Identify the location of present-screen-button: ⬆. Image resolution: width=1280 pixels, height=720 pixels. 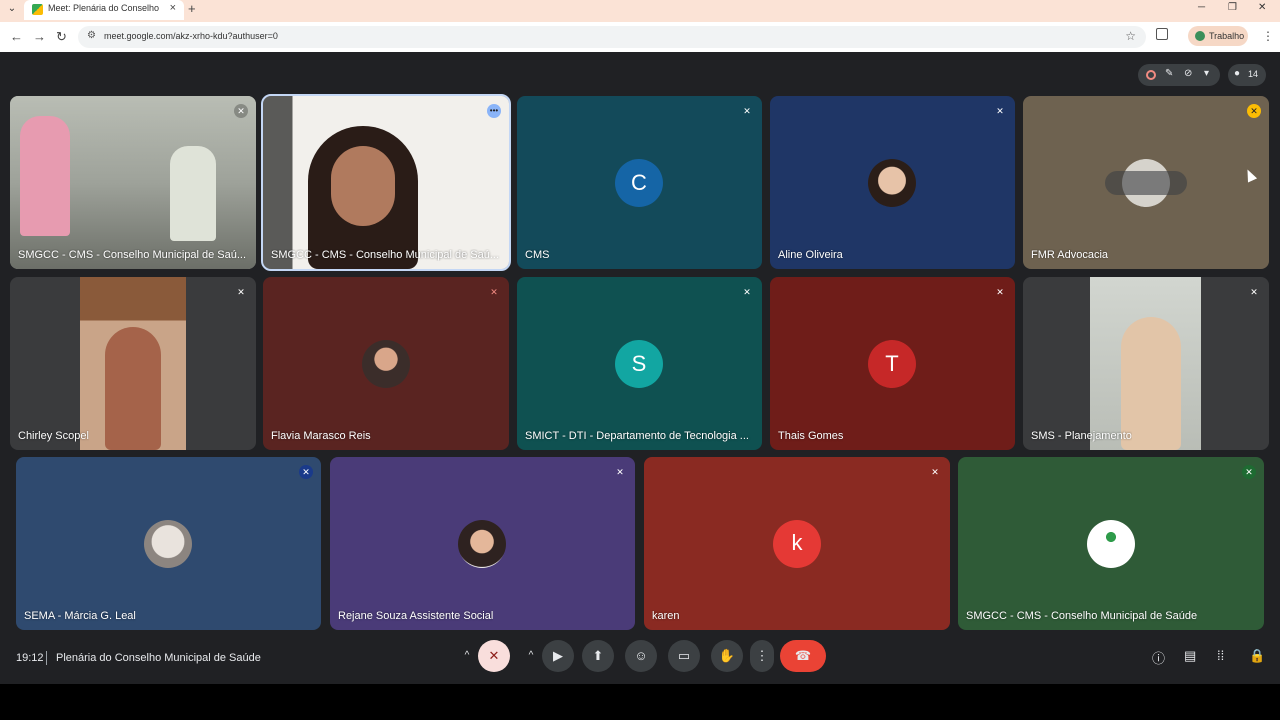
(598, 656).